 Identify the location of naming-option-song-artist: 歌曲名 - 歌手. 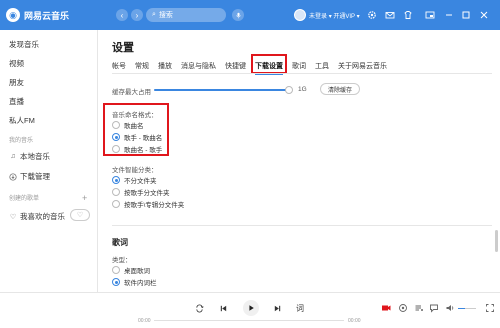
(137, 149).